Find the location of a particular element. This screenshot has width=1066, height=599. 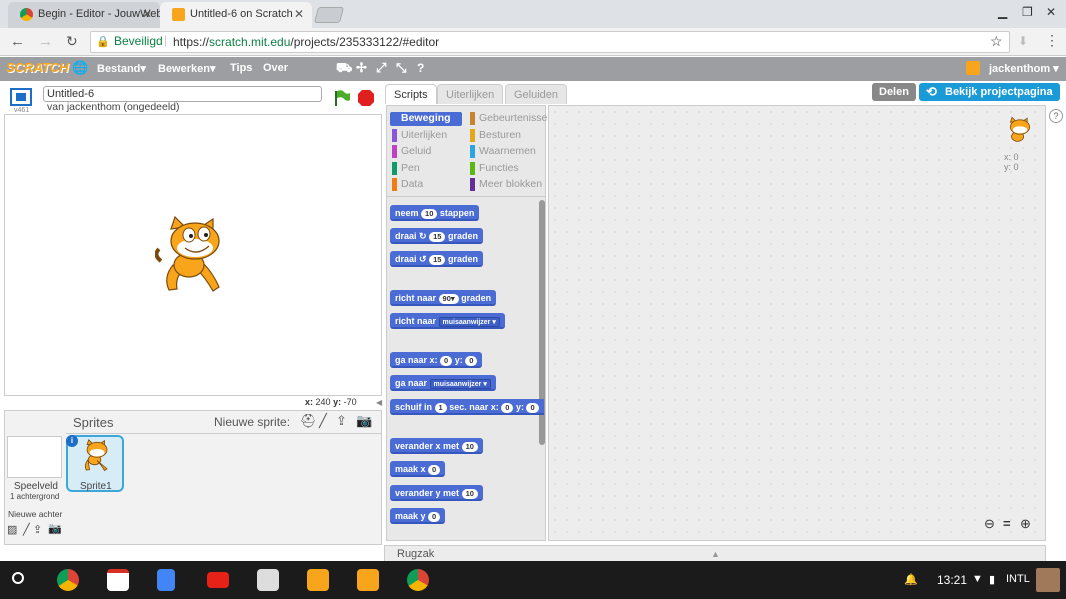

notification-bell-icon: 🔔 is located at coordinates (911, 579).